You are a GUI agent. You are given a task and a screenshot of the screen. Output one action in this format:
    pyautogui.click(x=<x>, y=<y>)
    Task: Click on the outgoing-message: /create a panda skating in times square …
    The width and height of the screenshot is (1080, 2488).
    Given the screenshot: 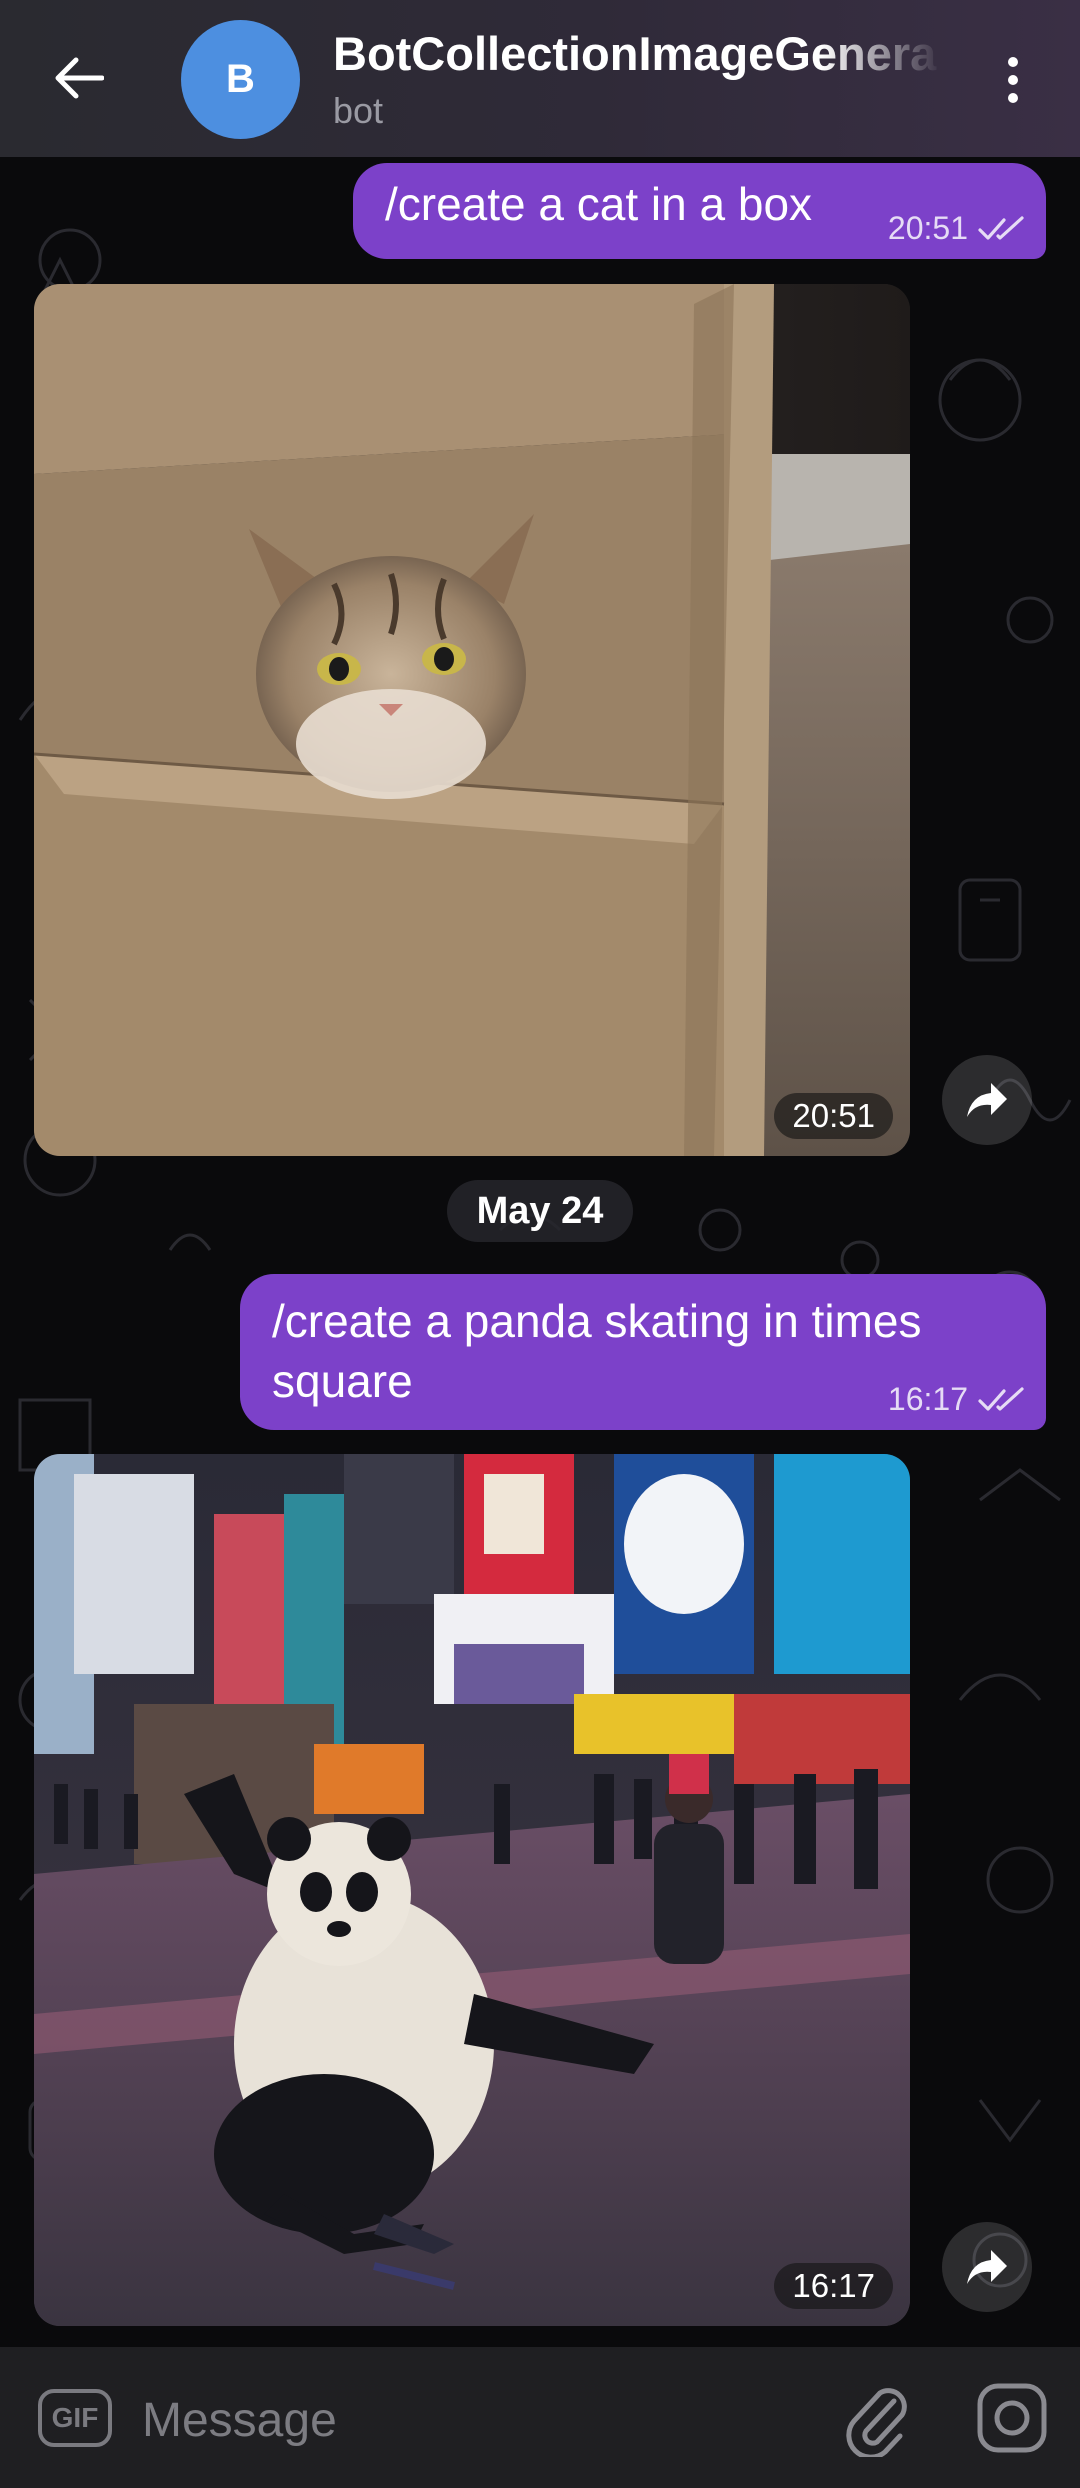 What is the action you would take?
    pyautogui.click(x=643, y=1352)
    